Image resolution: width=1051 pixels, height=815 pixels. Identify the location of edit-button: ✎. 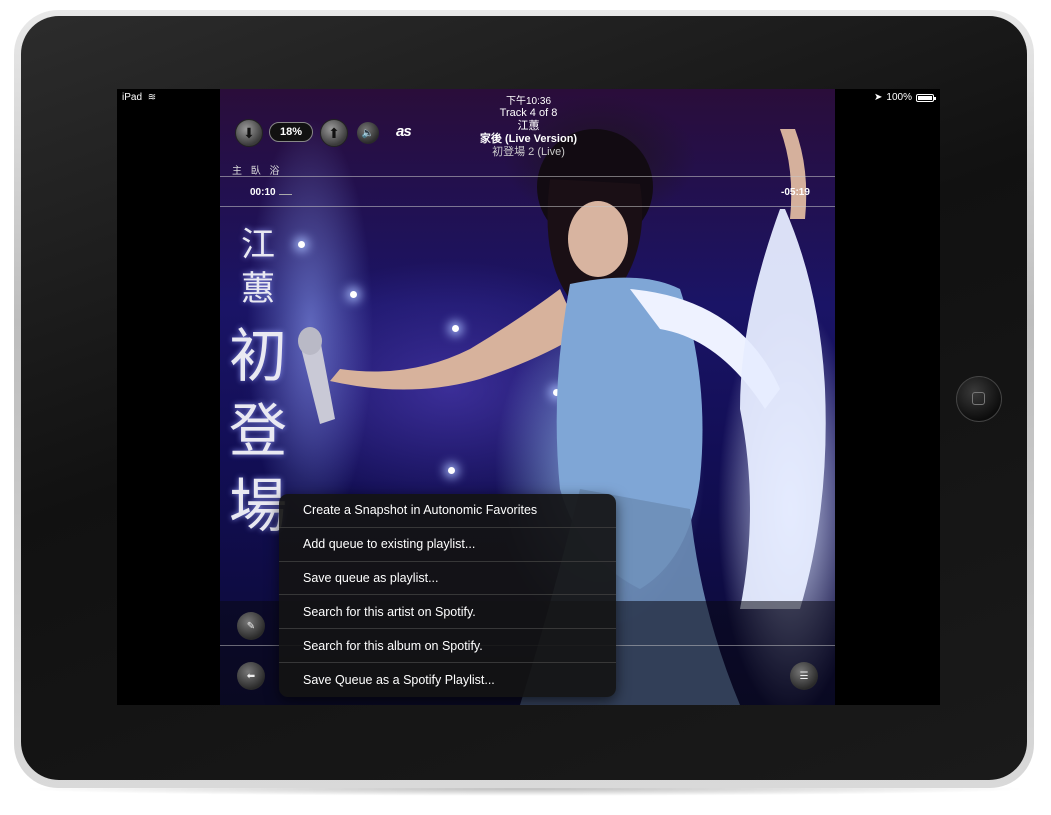
(251, 626).